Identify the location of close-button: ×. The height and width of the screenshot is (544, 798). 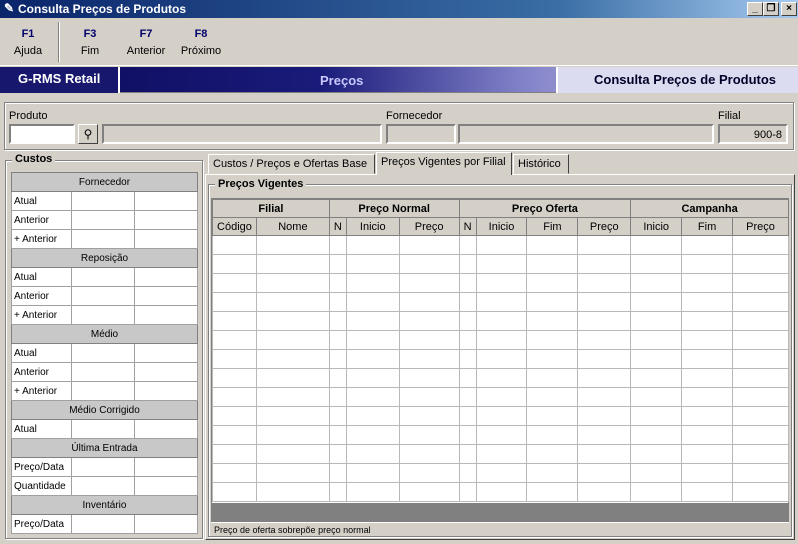
(789, 9).